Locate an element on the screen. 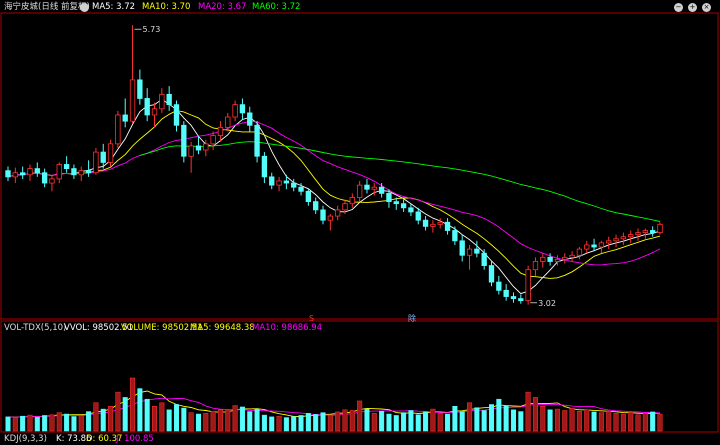 This screenshot has width=720, height=445. event-marker-s: S is located at coordinates (311, 318).